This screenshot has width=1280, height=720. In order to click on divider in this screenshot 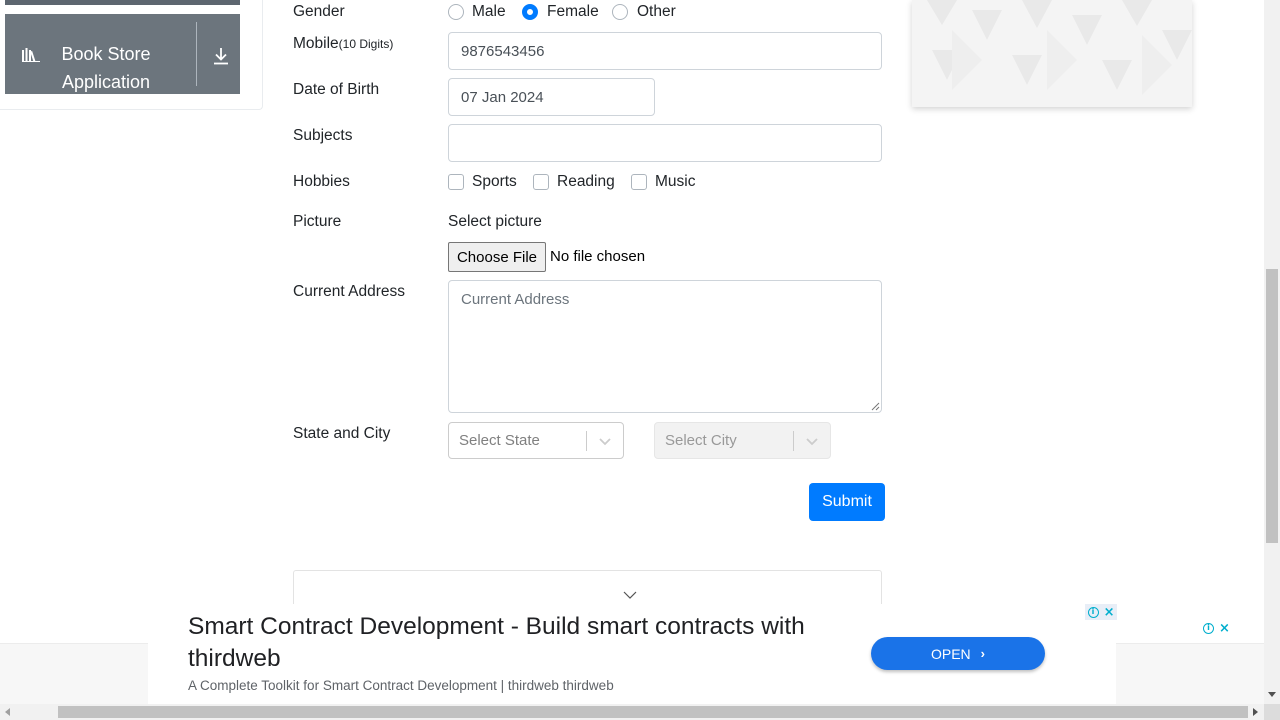, I will do `click(196, 54)`.